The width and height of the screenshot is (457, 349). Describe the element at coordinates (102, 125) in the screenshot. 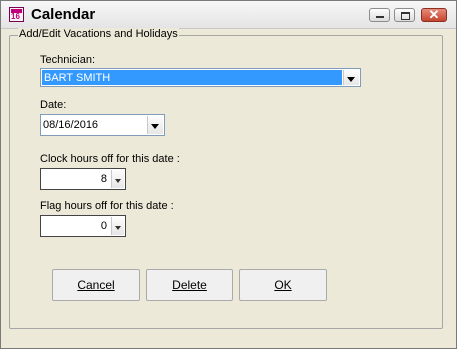

I see `date-picker: 08/16/2016` at that location.